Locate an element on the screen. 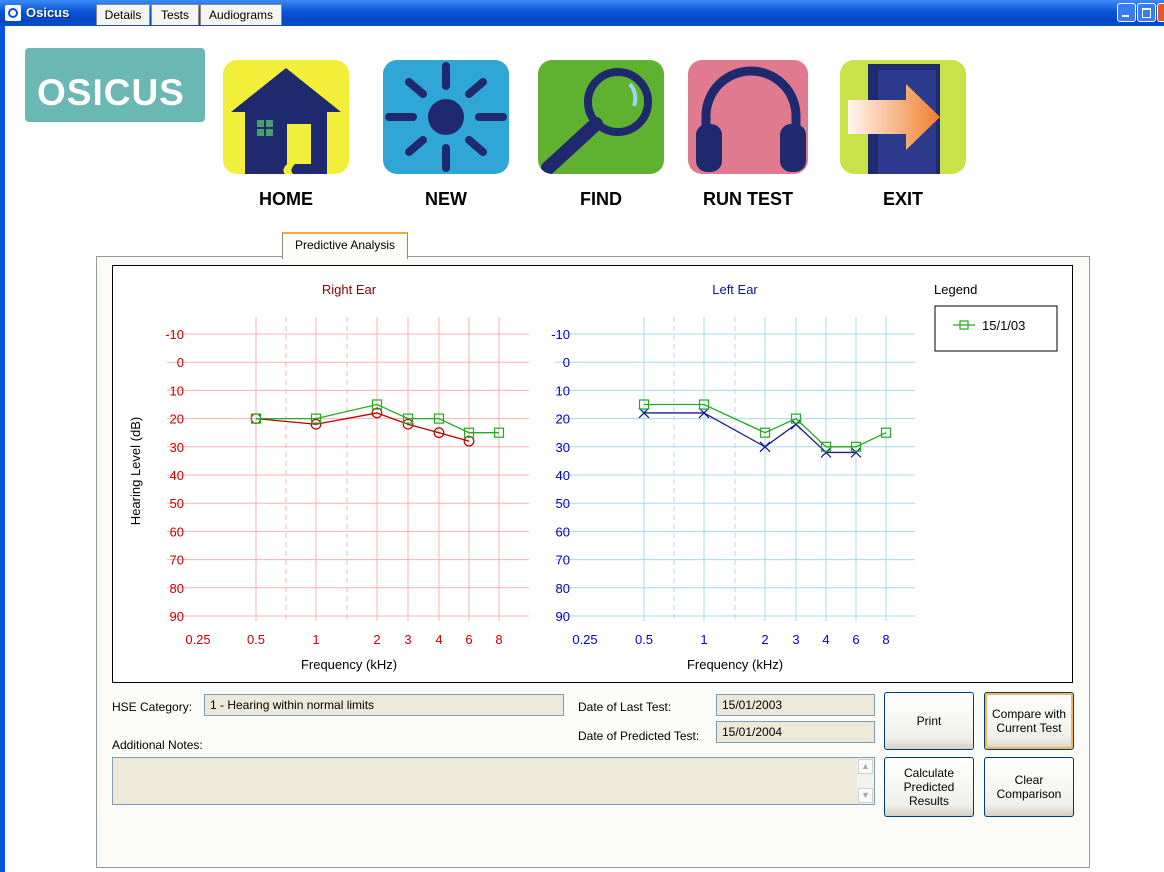 The width and height of the screenshot is (1164, 872). app-icon is located at coordinates (13, 13).